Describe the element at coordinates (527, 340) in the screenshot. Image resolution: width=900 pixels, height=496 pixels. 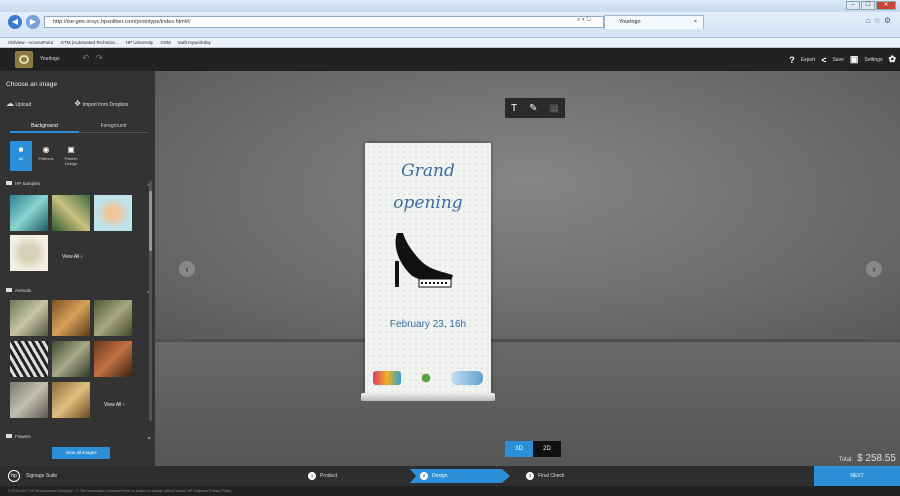
I see `floor-edge` at that location.